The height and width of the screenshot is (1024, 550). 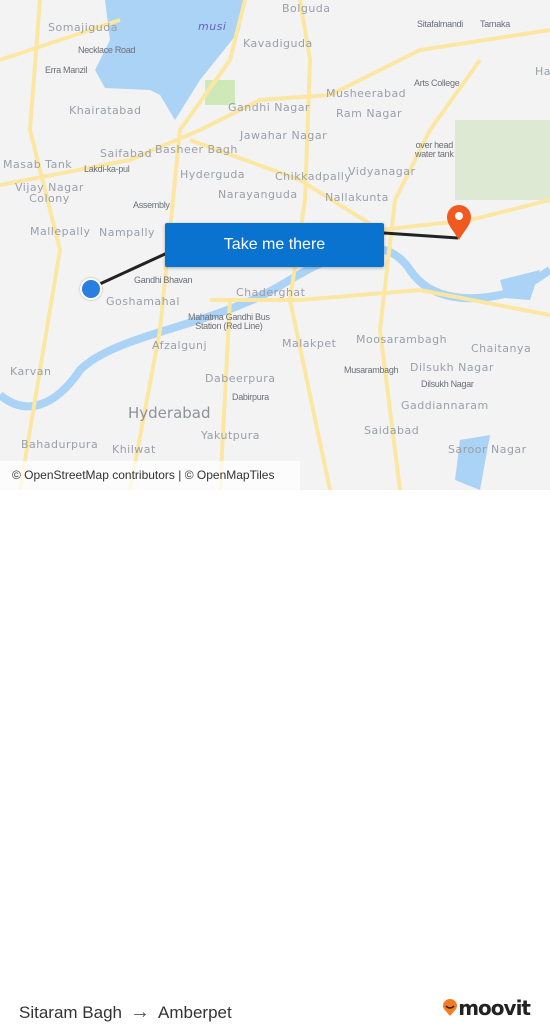 I want to click on park, so click(x=502, y=160).